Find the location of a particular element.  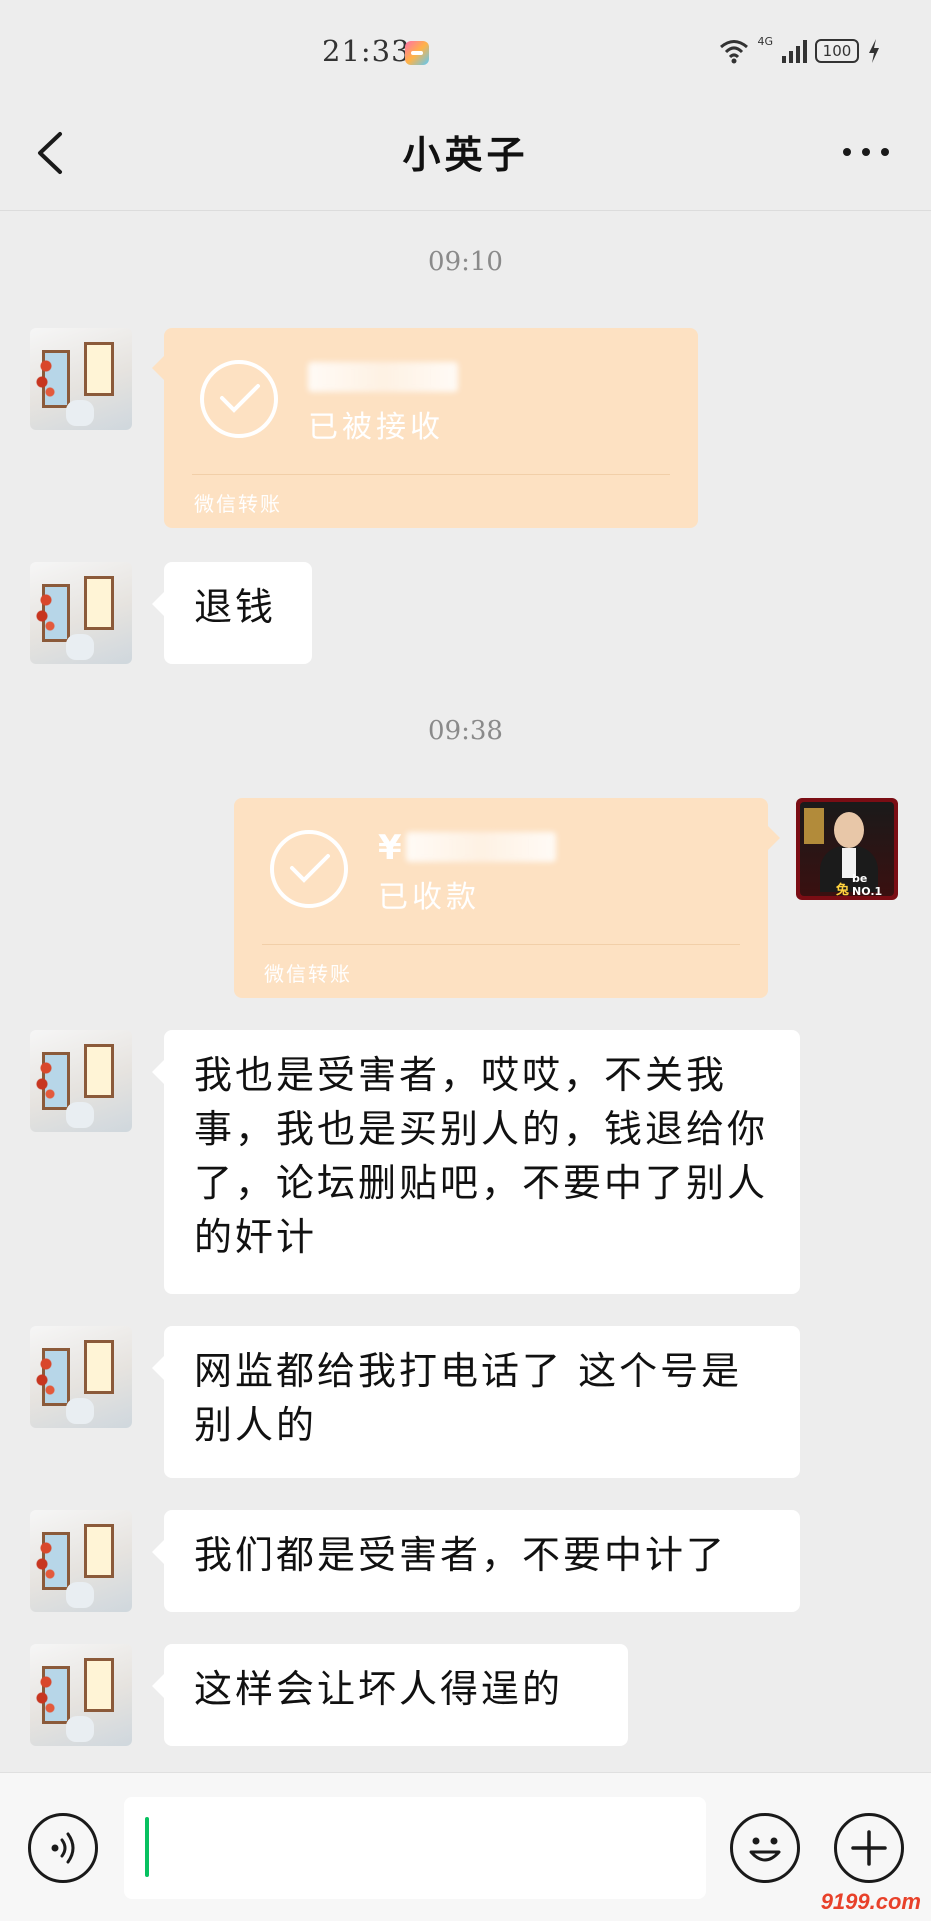

my-avatar: 兔 be NO.1 is located at coordinates (847, 849).